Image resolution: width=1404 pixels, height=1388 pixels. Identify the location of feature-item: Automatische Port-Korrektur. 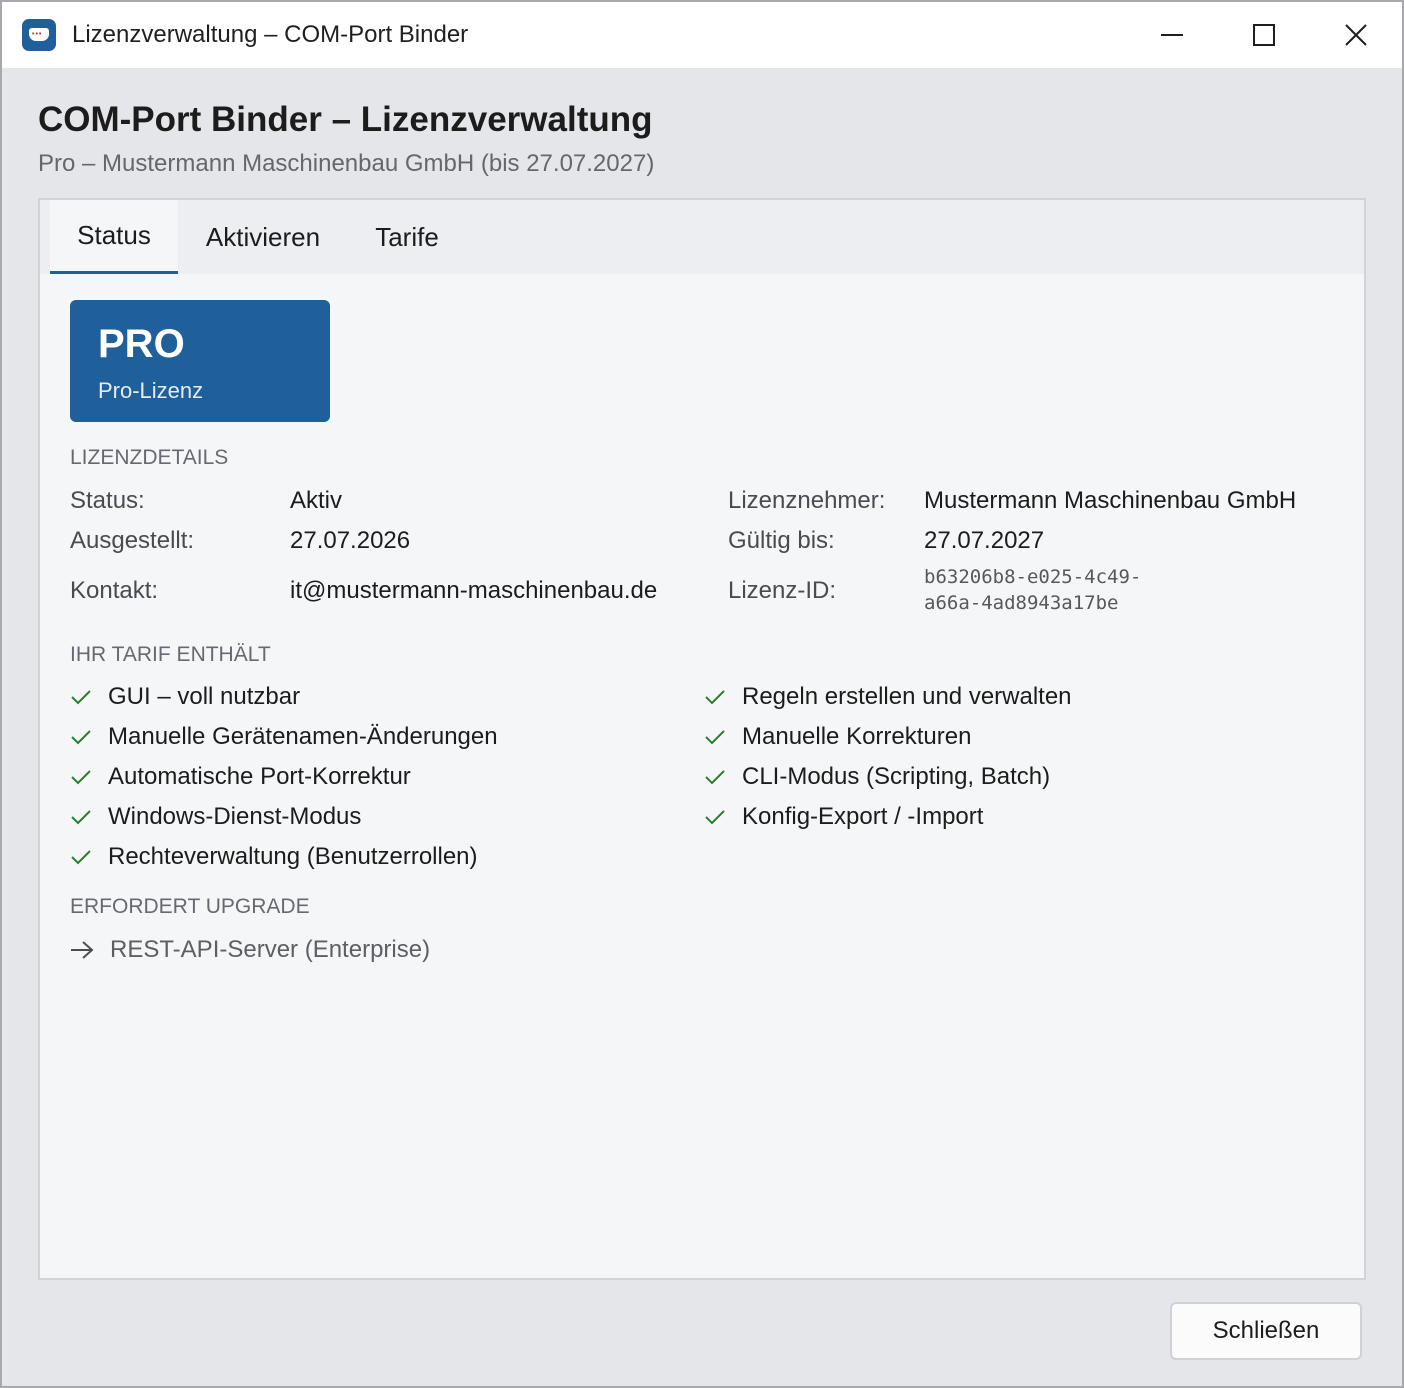
(240, 777).